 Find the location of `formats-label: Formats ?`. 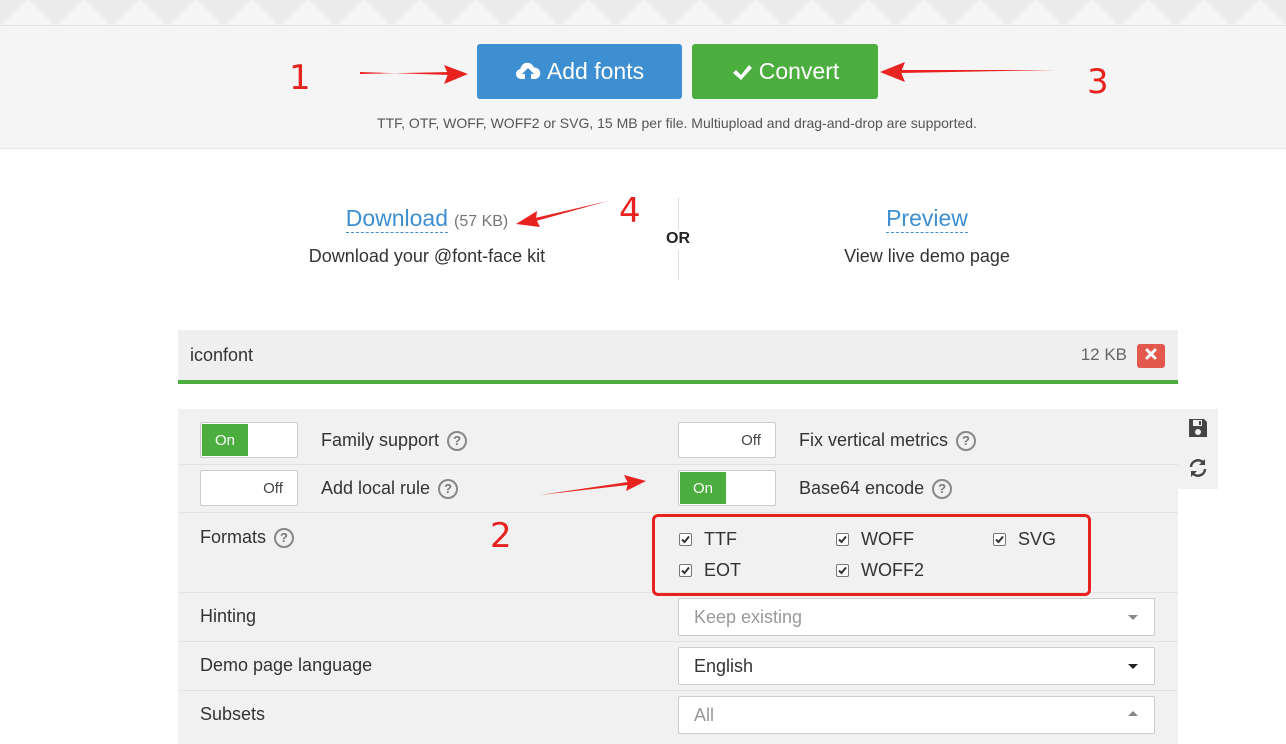

formats-label: Formats ? is located at coordinates (247, 537).